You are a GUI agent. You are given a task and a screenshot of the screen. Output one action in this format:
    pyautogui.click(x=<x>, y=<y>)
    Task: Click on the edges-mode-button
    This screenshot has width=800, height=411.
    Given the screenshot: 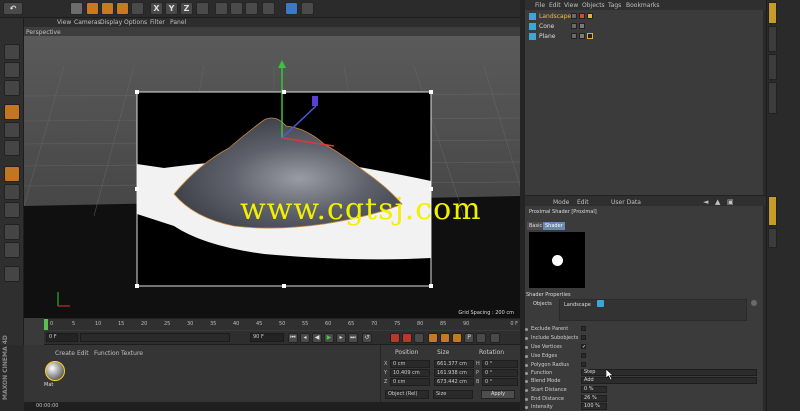 What is the action you would take?
    pyautogui.click(x=12, y=148)
    